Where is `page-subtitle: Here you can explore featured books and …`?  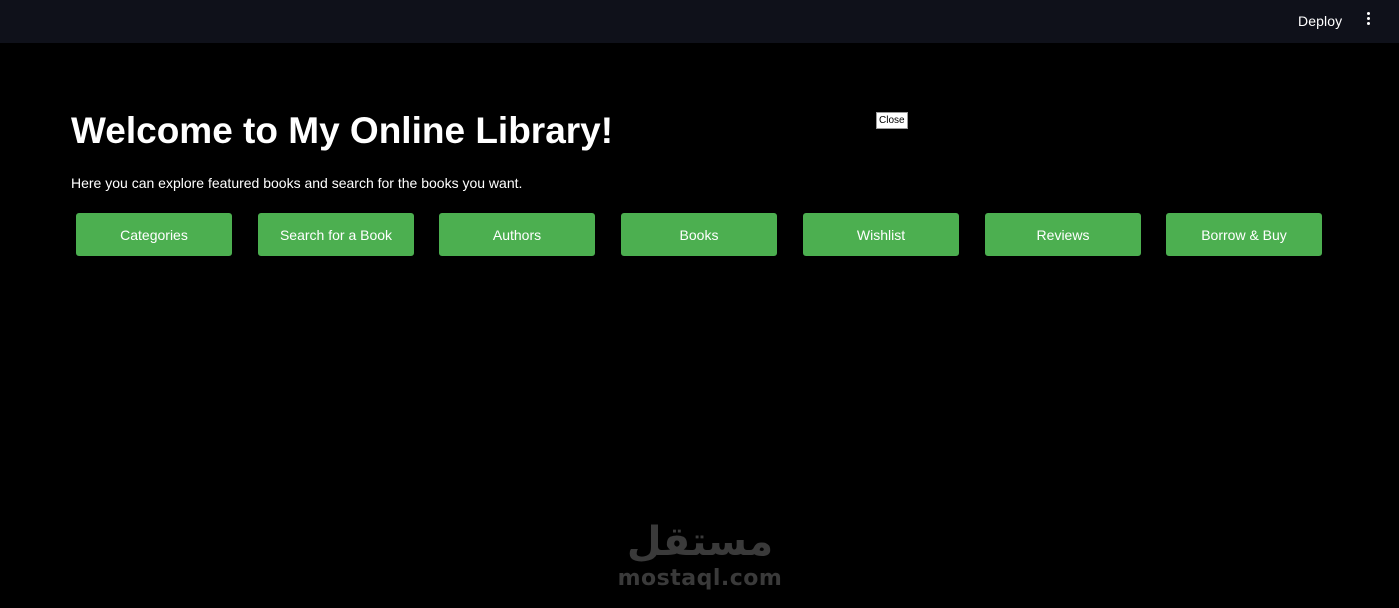 page-subtitle: Here you can explore featured books and … is located at coordinates (297, 183).